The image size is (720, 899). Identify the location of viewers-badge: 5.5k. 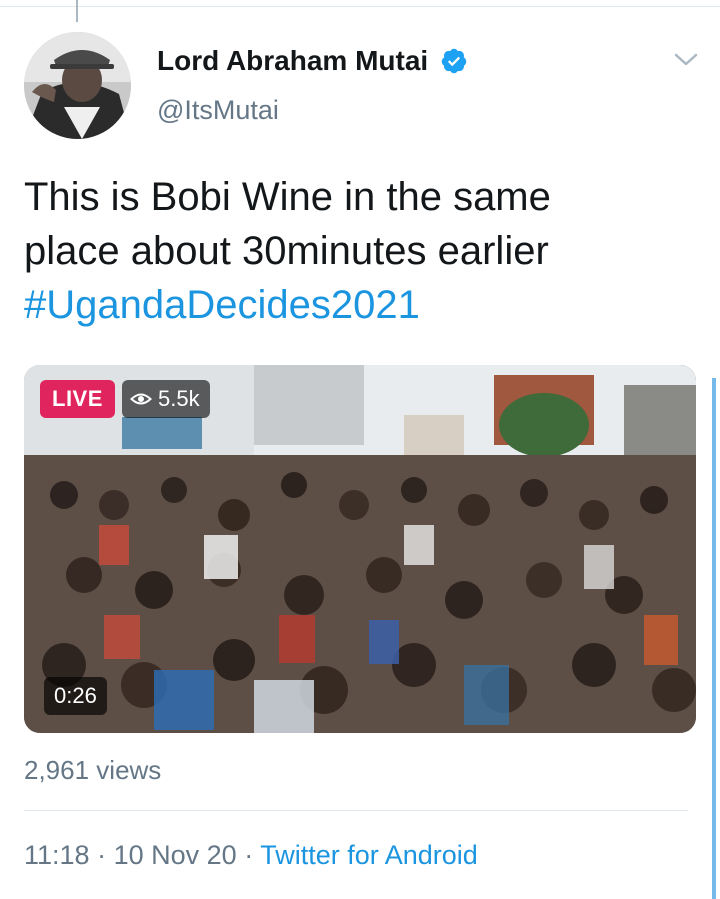
(166, 399).